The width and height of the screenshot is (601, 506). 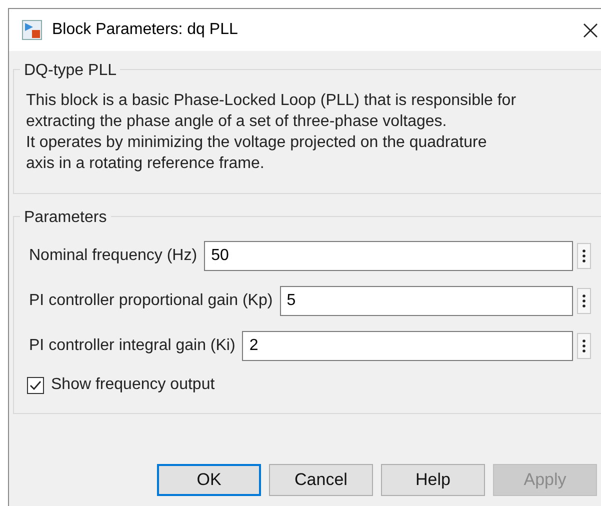 What do you see at coordinates (271, 101) in the screenshot?
I see `description-text: This block is a basic Phase-Locked Loop (PLL) that is responsible for` at bounding box center [271, 101].